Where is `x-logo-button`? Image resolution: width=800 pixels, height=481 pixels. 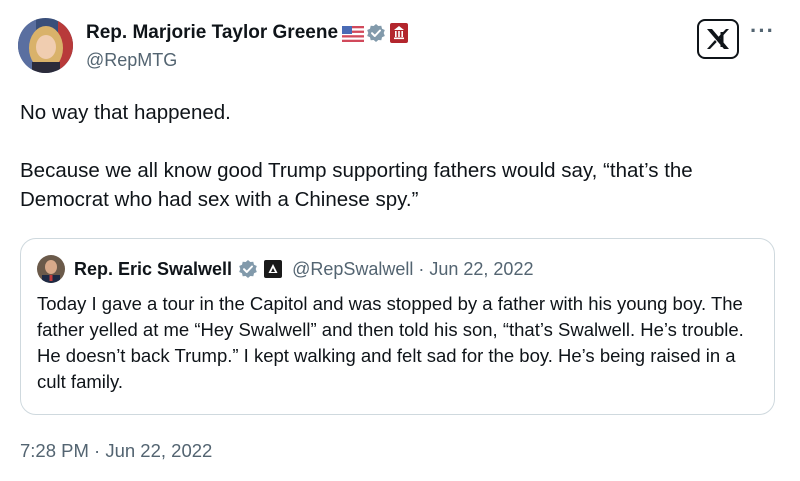
x-logo-button is located at coordinates (718, 39).